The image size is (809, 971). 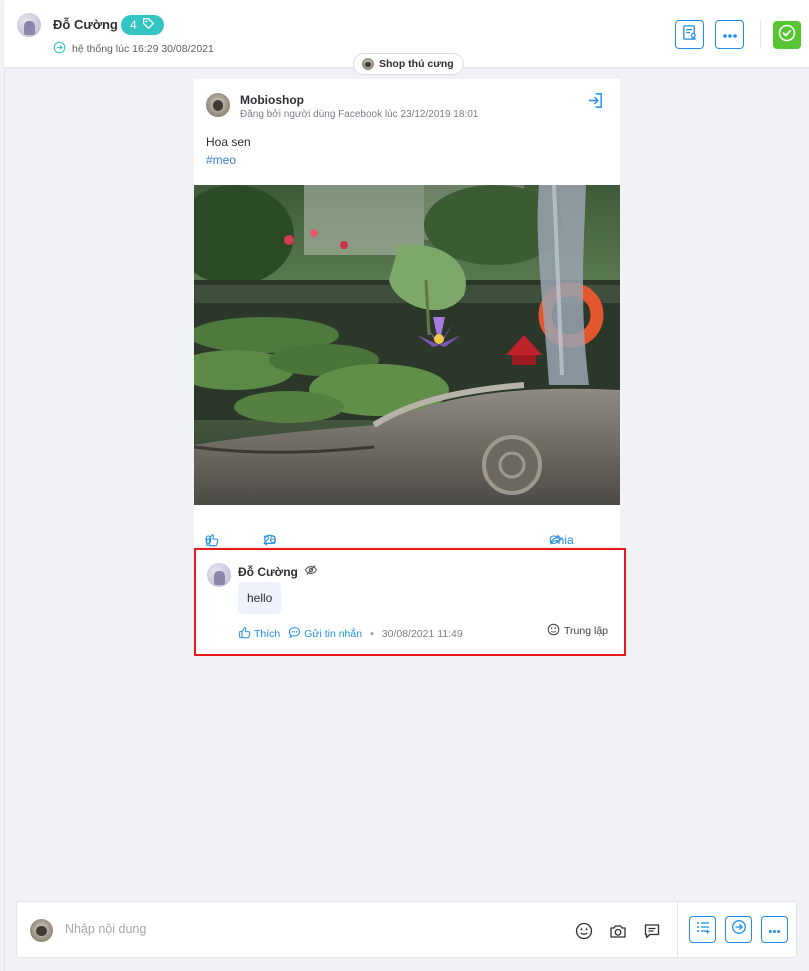 I want to click on send-message-label: Gửi tin nhắn, so click(x=333, y=634).